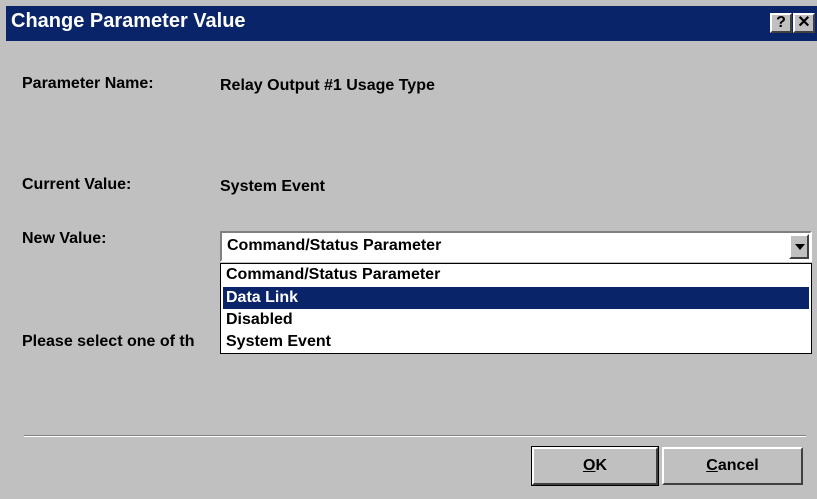 This screenshot has height=499, width=817. I want to click on chevron-down-icon, so click(800, 247).